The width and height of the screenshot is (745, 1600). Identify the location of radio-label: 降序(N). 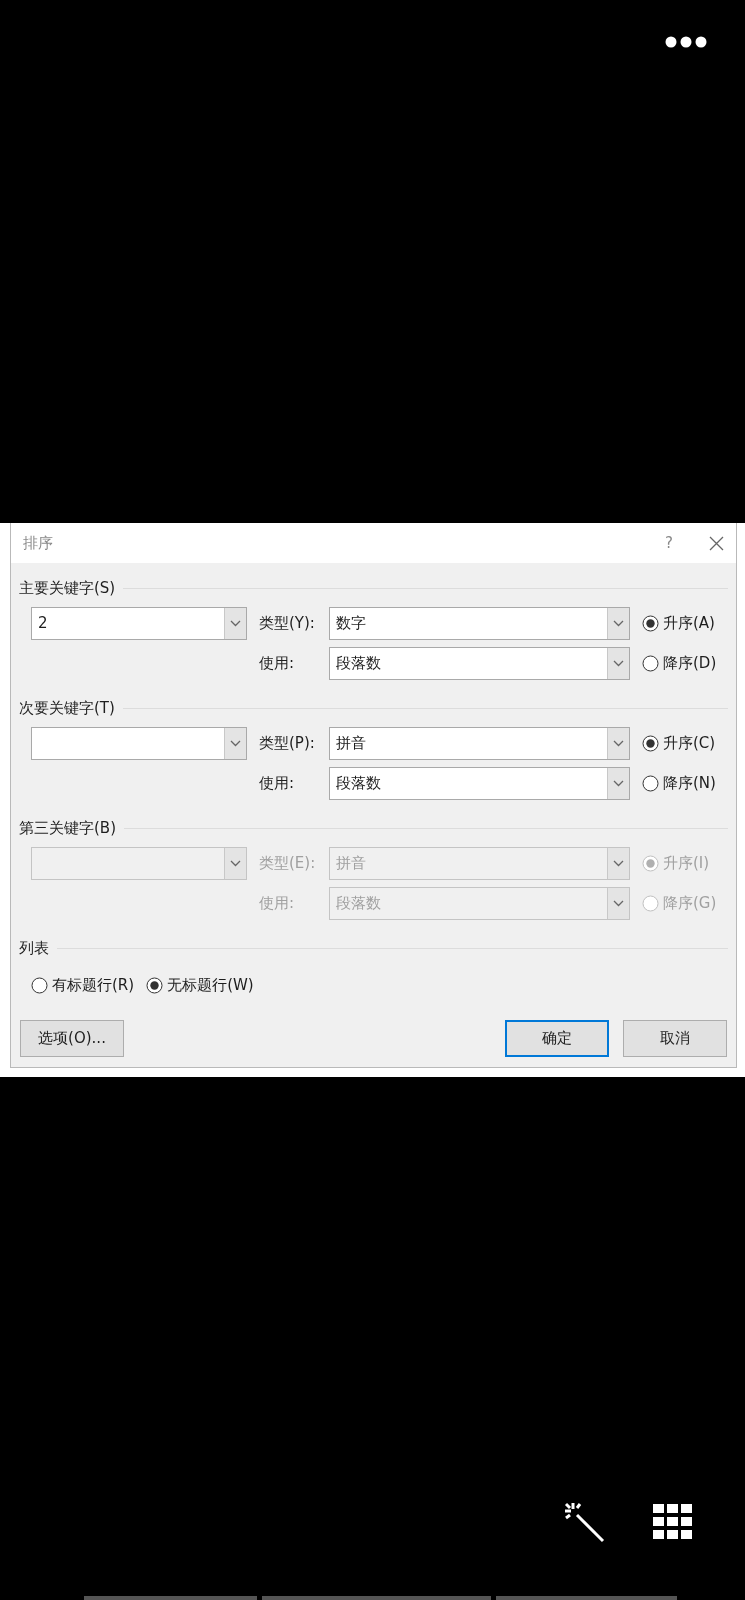
(689, 783).